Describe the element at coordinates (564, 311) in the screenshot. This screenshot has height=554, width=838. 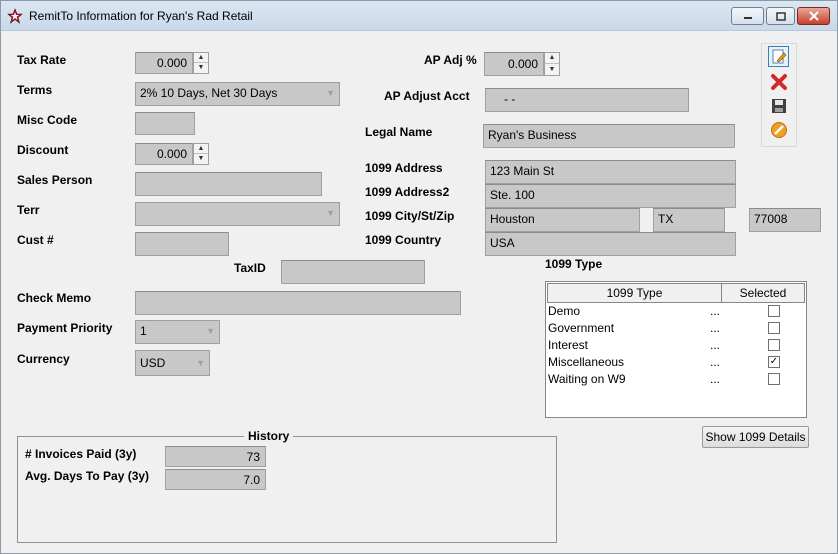
I see `type-name: Demo` at that location.